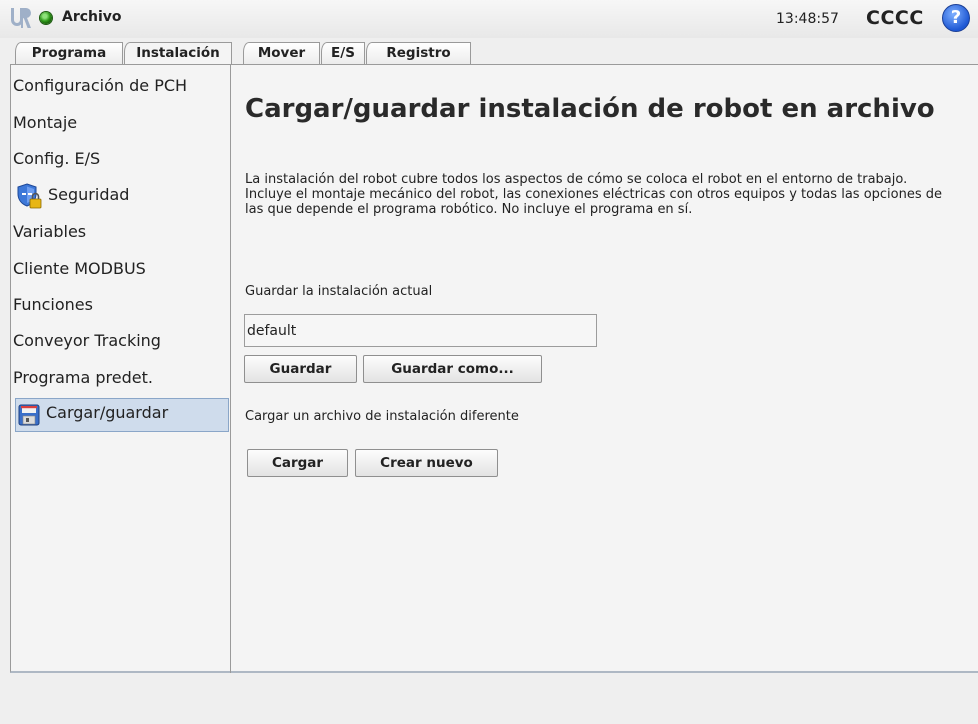  I want to click on top-bar: Archivo 13:48:57 CCCC ?, so click(489, 19).